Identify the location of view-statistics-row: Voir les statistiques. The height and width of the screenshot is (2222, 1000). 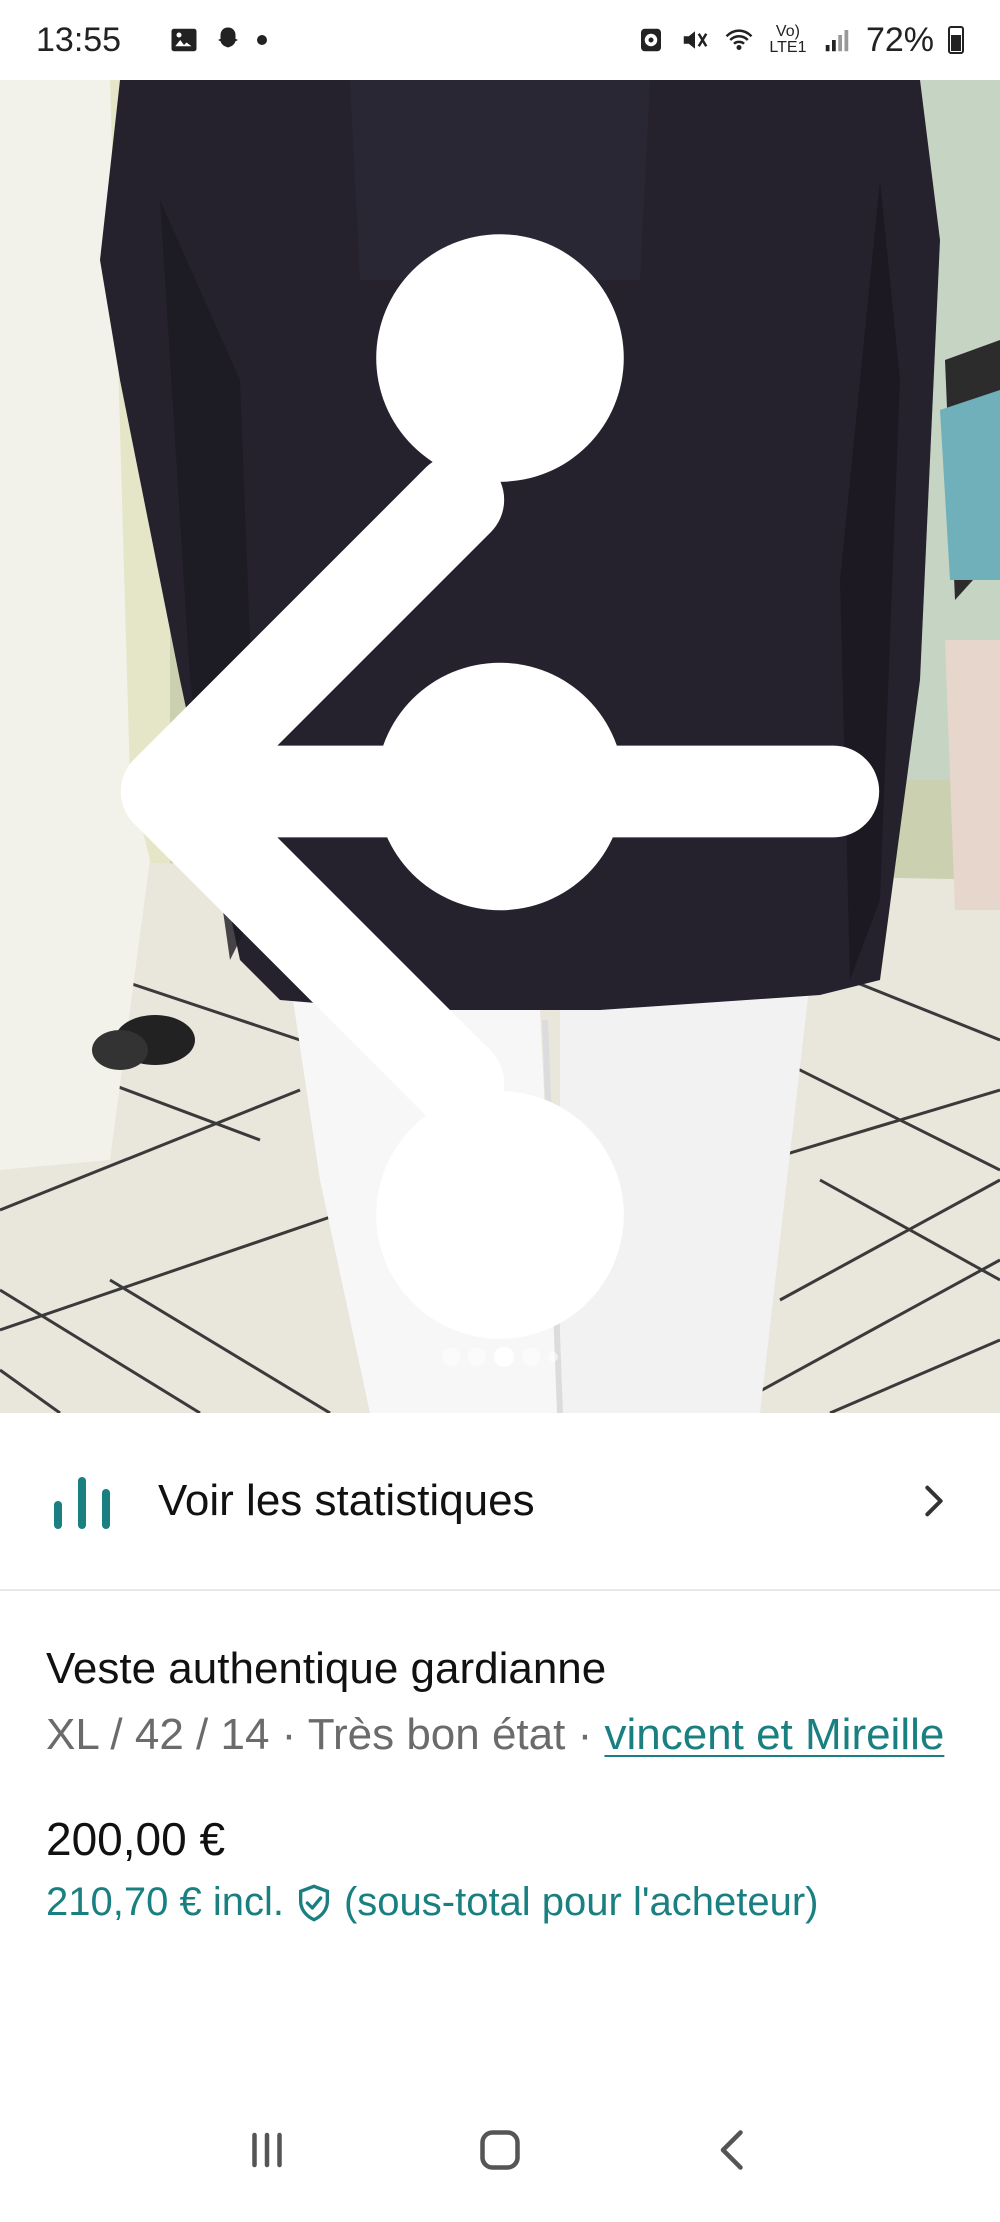
(500, 1502).